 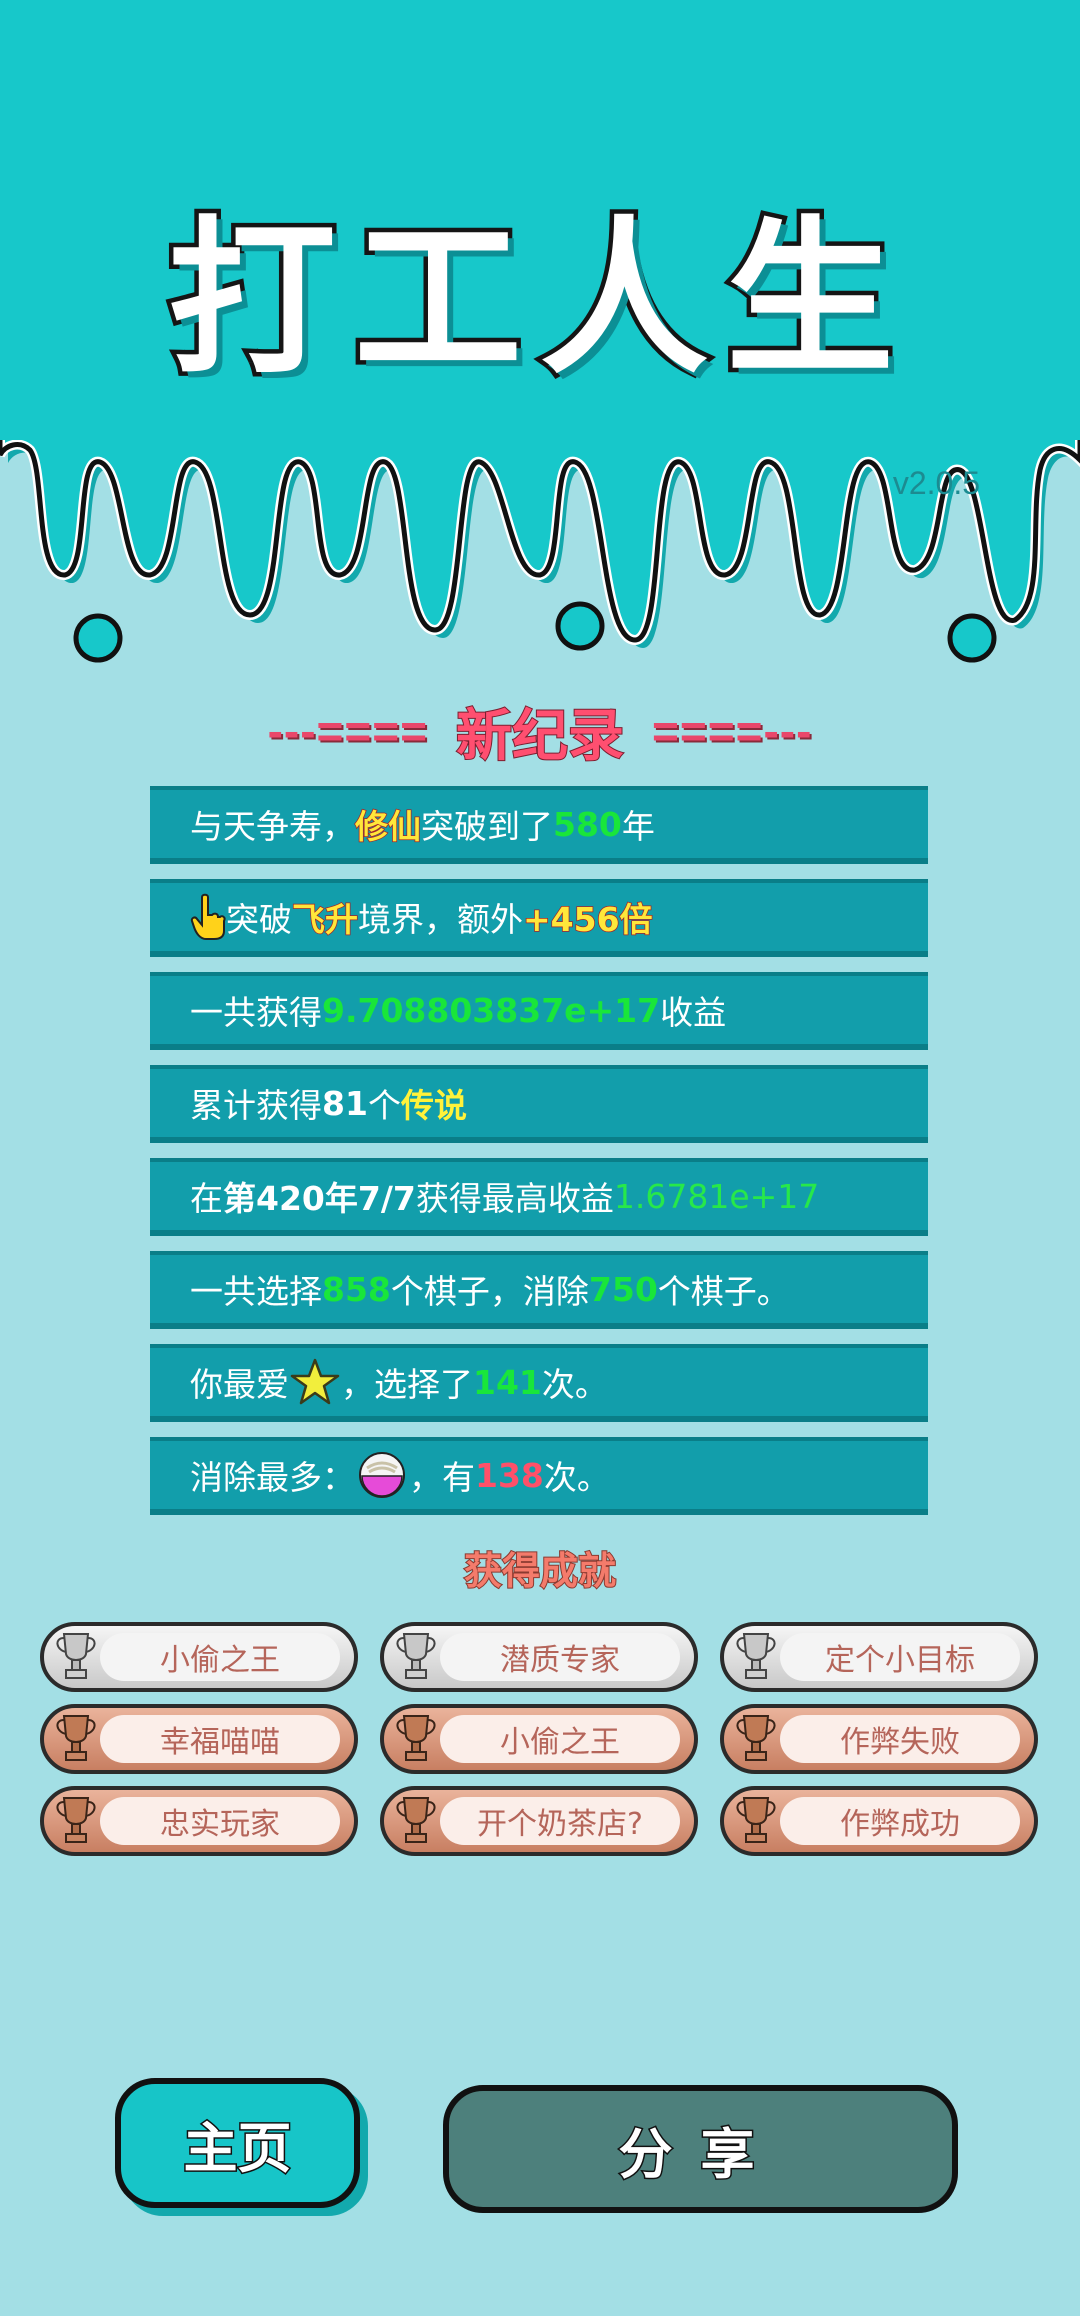 What do you see at coordinates (539, 918) in the screenshot?
I see `stat-ascension: 突破 飞升 境界，额外 +456倍` at bounding box center [539, 918].